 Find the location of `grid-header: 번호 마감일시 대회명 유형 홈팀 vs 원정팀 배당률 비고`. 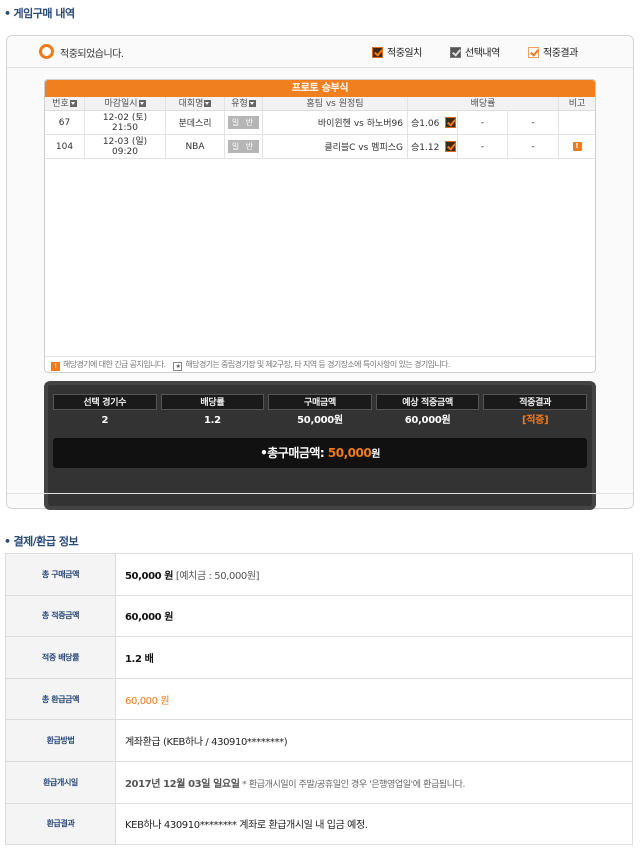

grid-header: 번호 마감일시 대회명 유형 홈팀 vs 원정팀 배당률 비고 is located at coordinates (320, 104).